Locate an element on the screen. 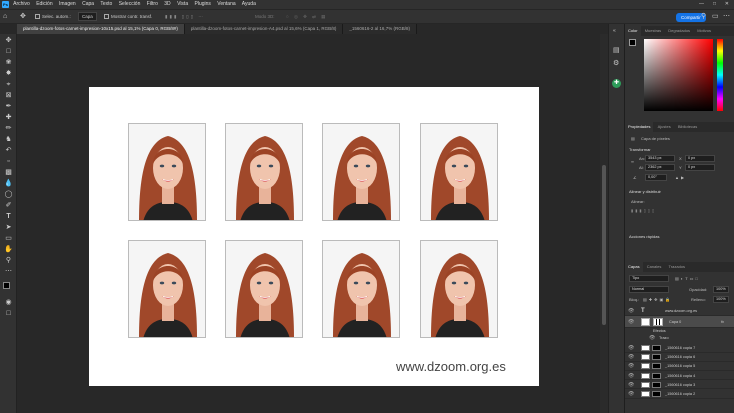 Image resolution: width=734 pixels, height=413 pixels. foreground-color-swatch is located at coordinates (6, 285).